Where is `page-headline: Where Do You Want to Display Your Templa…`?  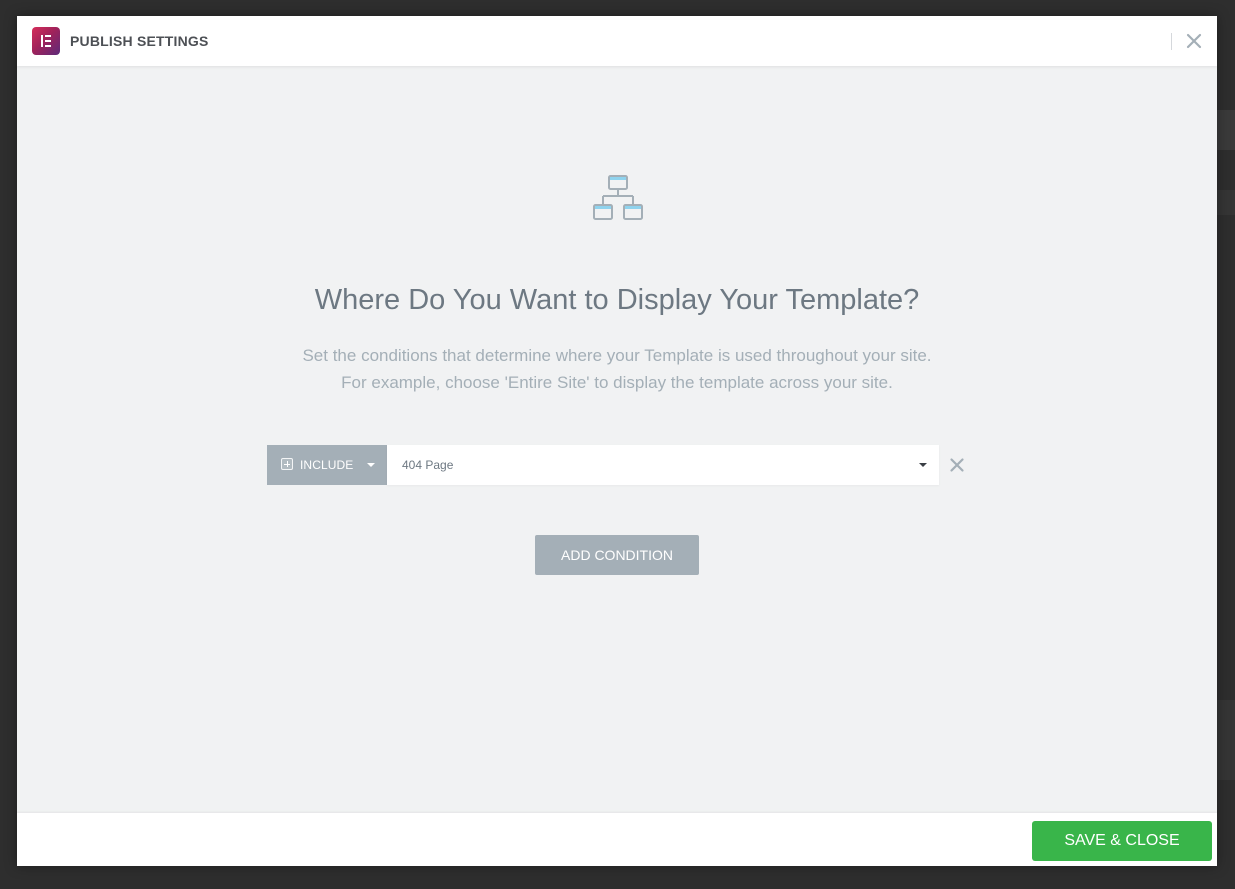 page-headline: Where Do You Want to Display Your Templa… is located at coordinates (617, 300).